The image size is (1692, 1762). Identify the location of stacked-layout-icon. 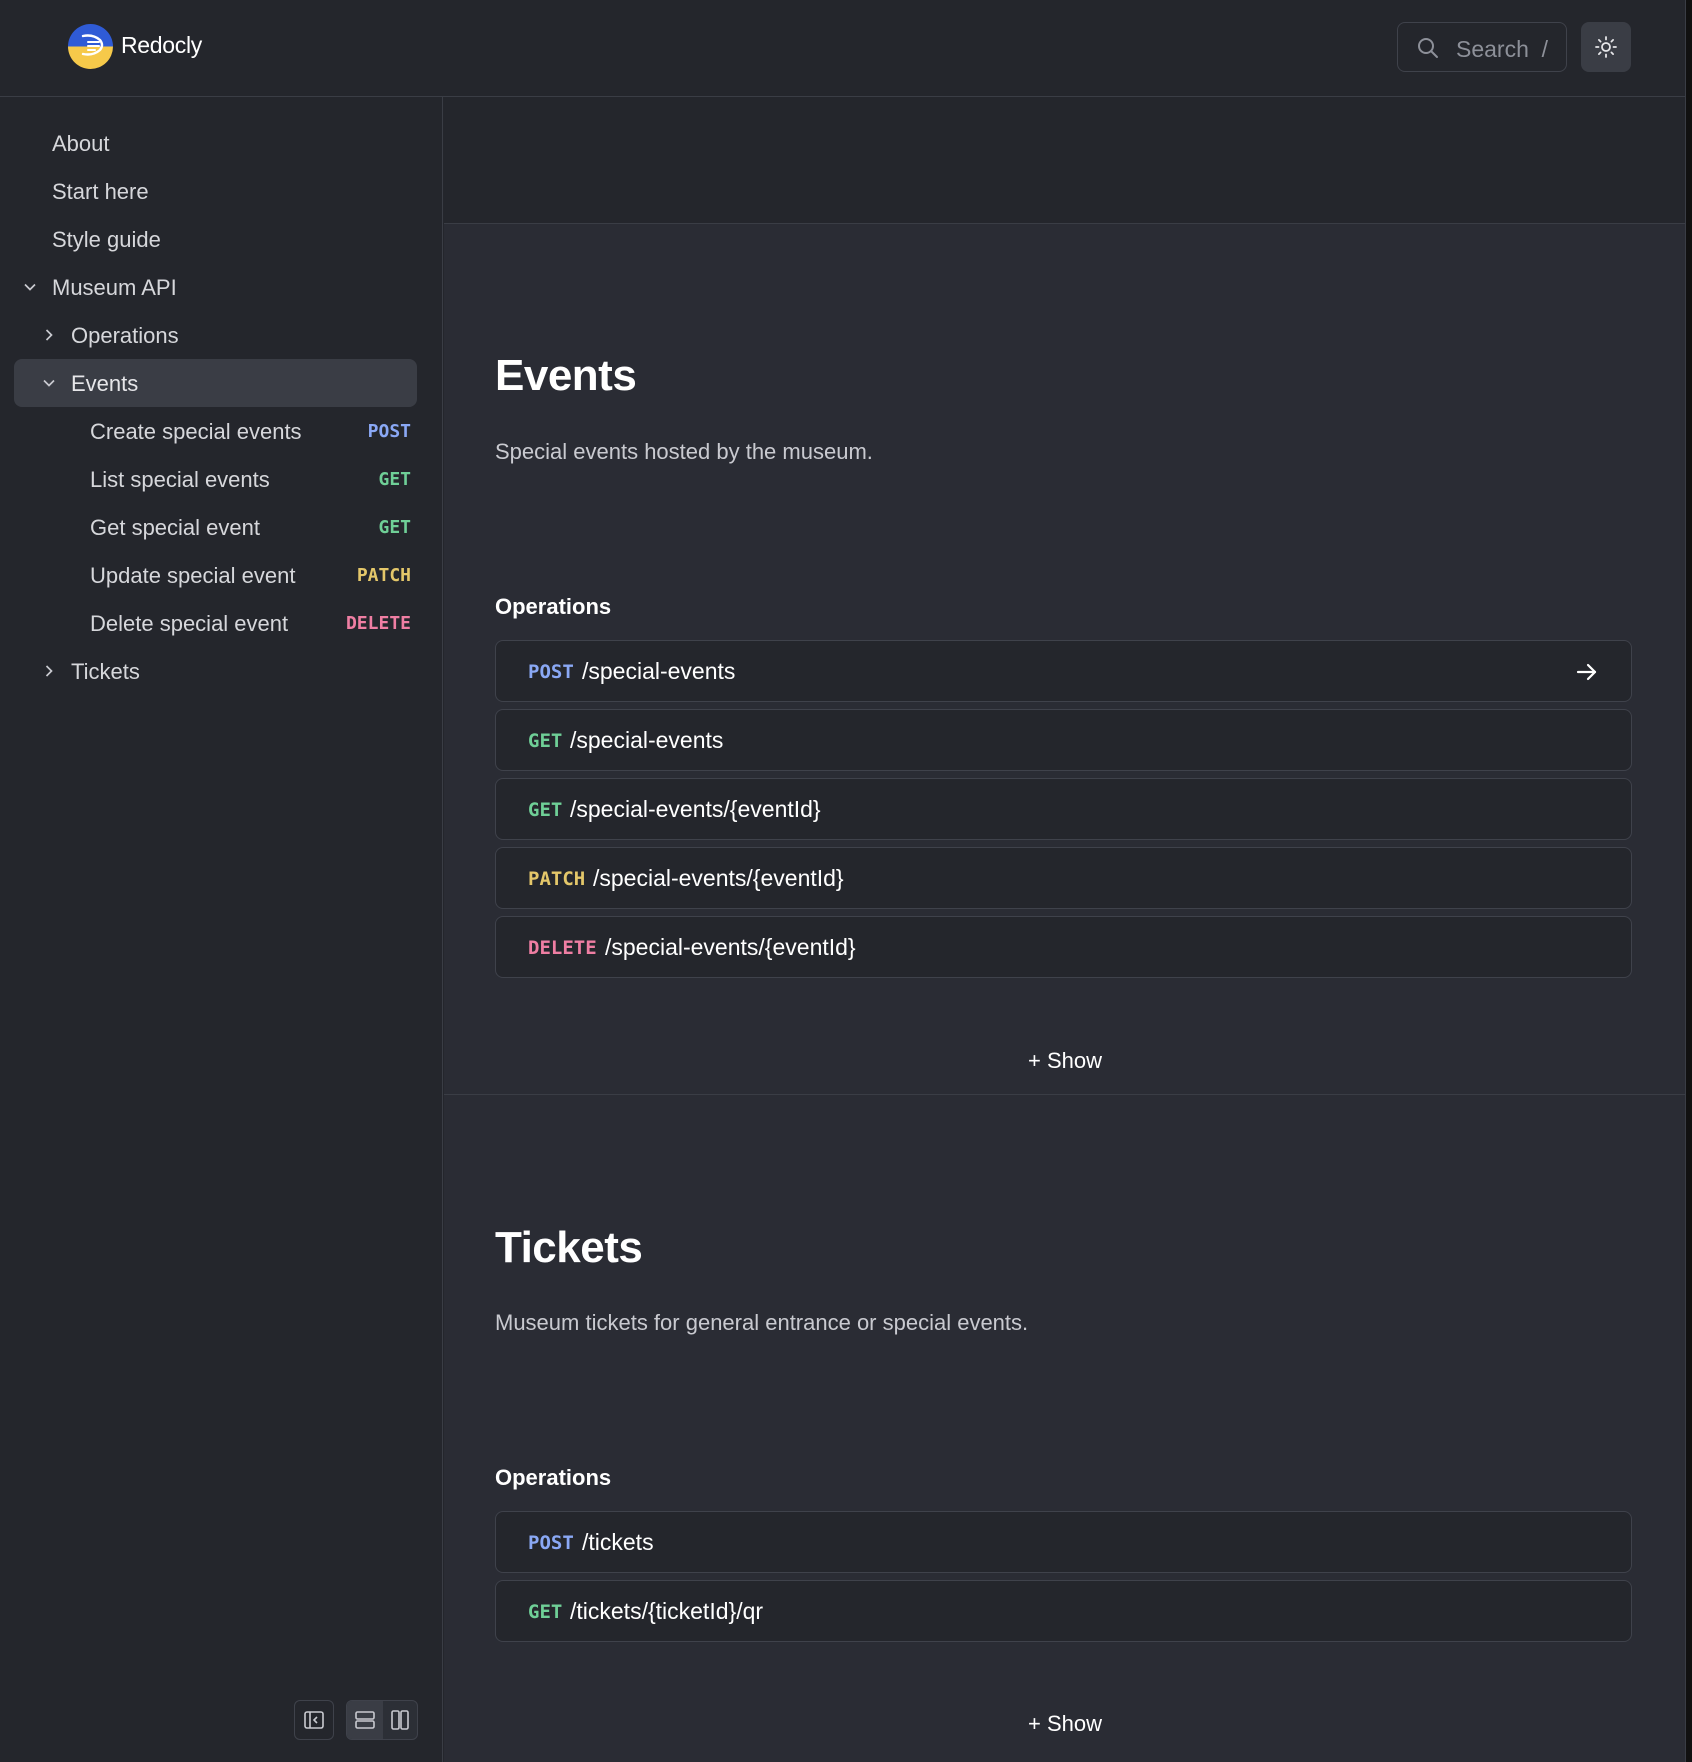
(365, 1720).